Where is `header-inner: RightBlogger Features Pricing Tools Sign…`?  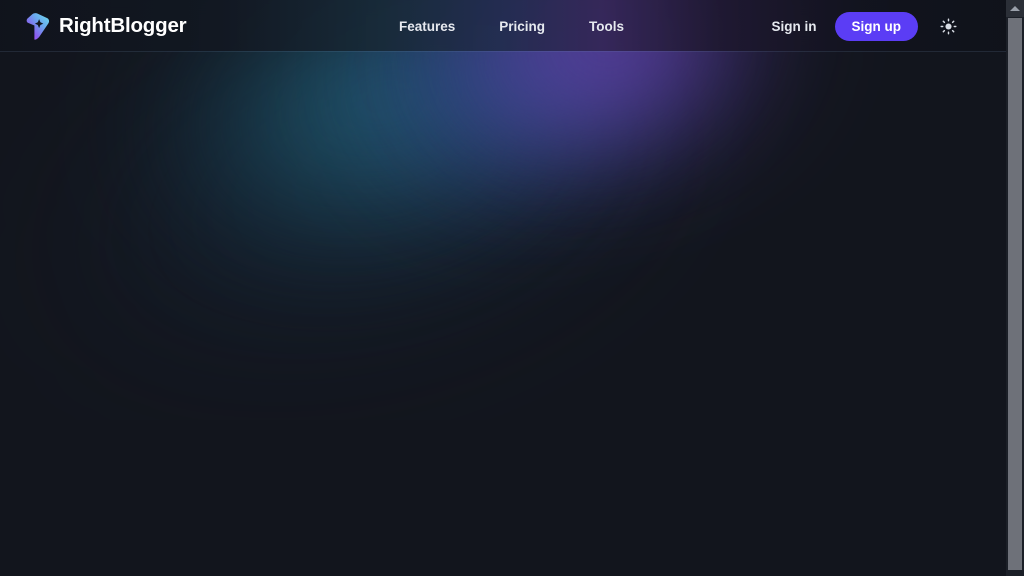 header-inner: RightBlogger Features Pricing Tools Sign… is located at coordinates (503, 26).